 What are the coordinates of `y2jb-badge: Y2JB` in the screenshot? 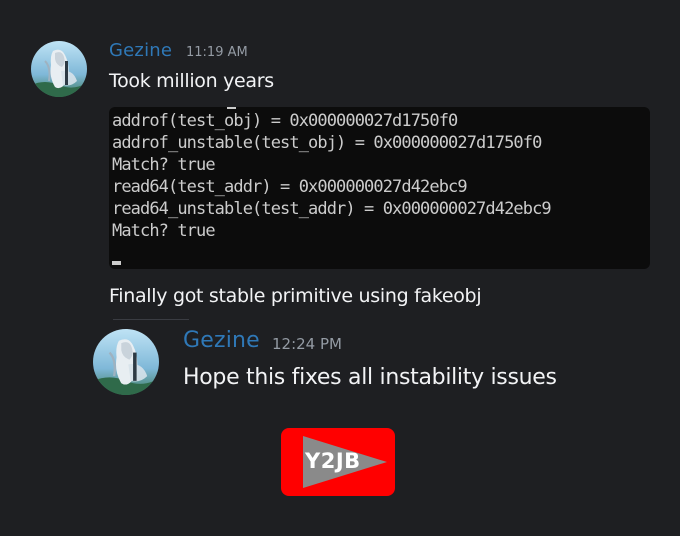 It's located at (338, 462).